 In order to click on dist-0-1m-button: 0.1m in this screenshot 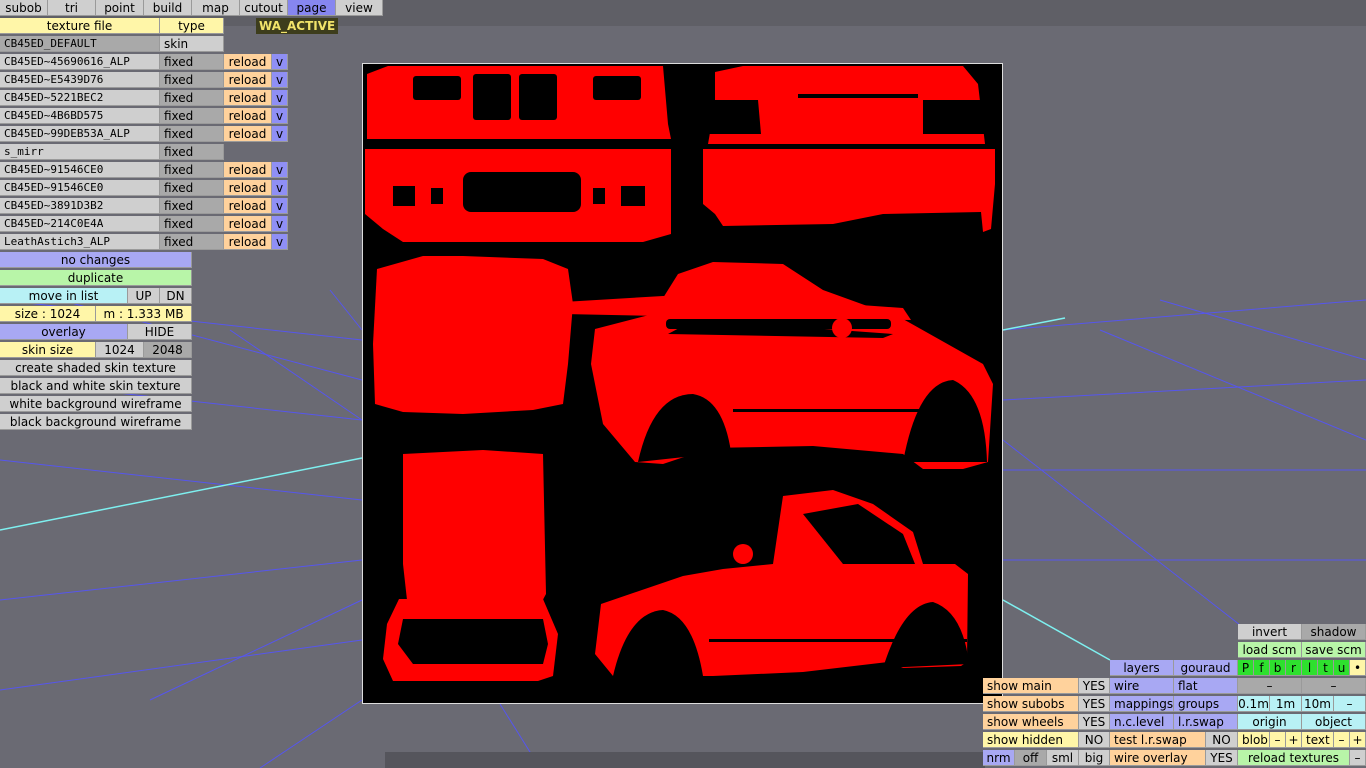, I will do `click(1254, 704)`.